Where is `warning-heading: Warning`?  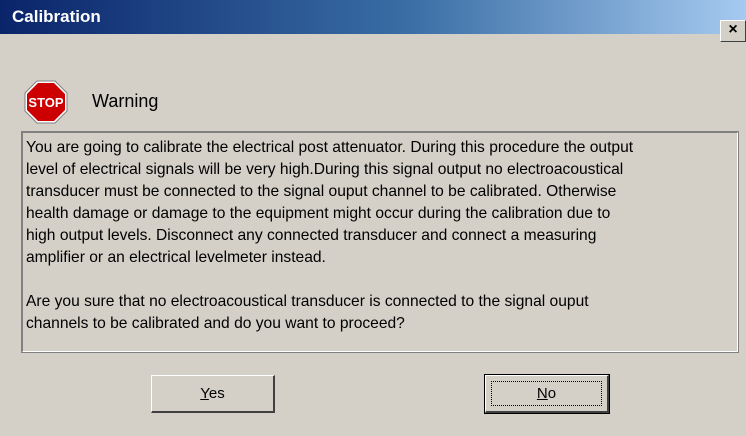 warning-heading: Warning is located at coordinates (125, 101).